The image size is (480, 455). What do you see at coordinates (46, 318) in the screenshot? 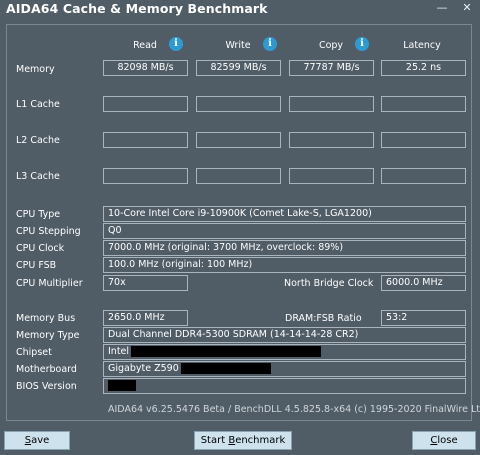
I see `memory-bus-label: Memory Bus` at bounding box center [46, 318].